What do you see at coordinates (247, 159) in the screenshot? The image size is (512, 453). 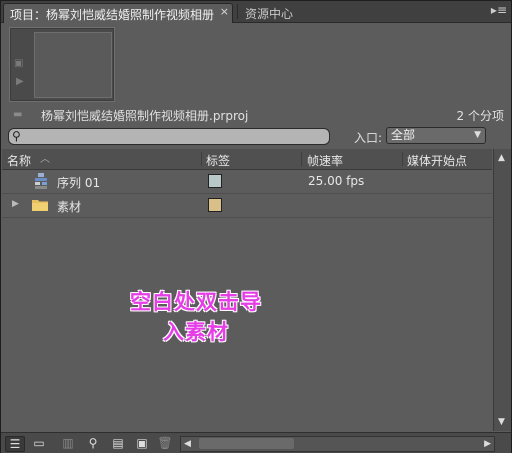 I see `table-header: 名称 ︿ 标签 帧速率 媒体开始点` at bounding box center [247, 159].